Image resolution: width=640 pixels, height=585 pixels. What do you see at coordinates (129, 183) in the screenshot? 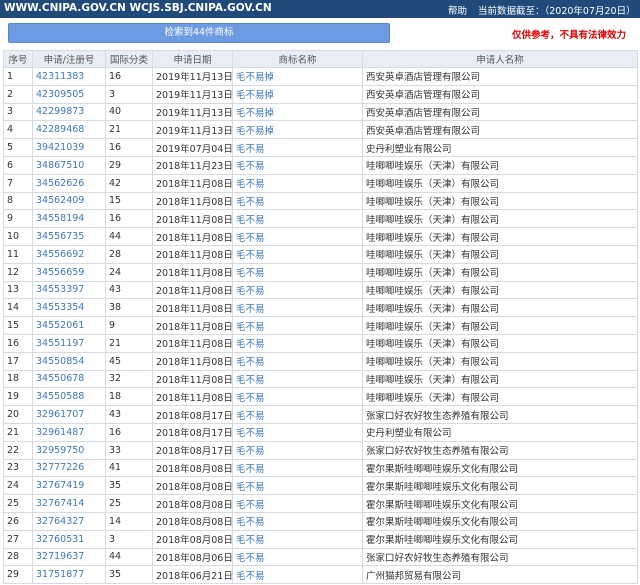
I see `class-cell: 42` at bounding box center [129, 183].